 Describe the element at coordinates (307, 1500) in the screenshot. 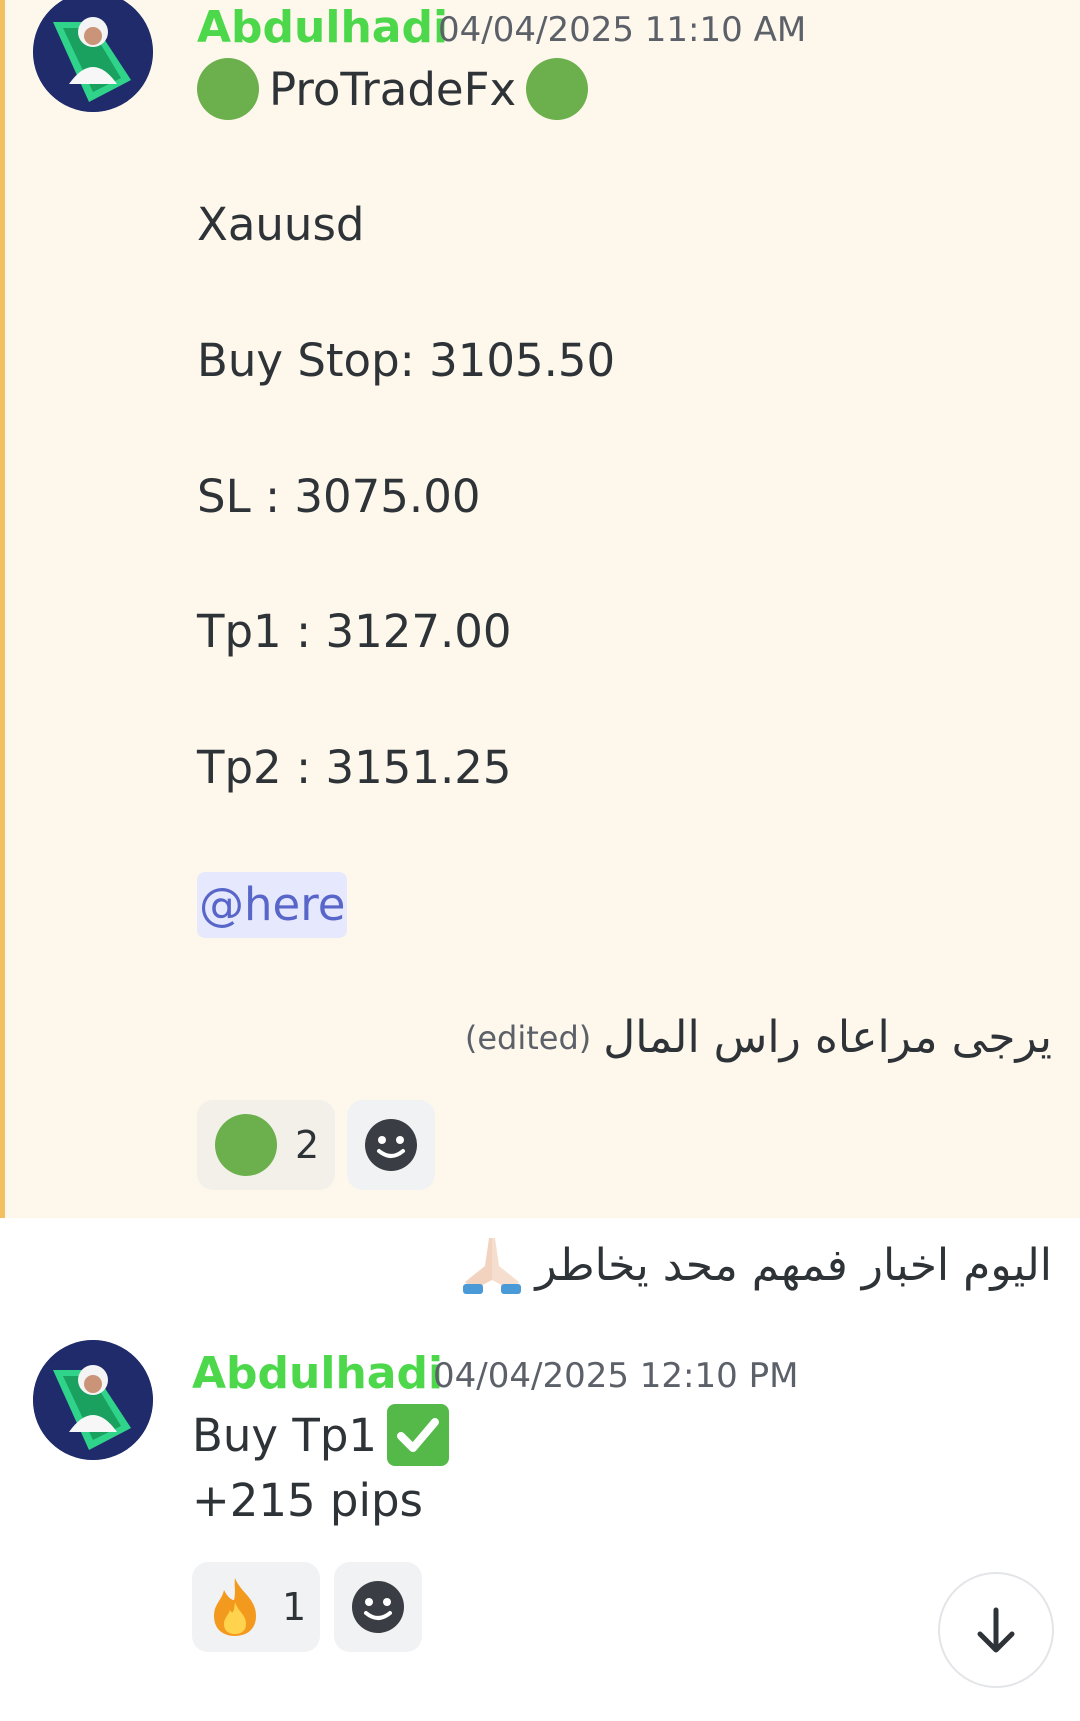

I see `pips-line: +215 pips` at that location.